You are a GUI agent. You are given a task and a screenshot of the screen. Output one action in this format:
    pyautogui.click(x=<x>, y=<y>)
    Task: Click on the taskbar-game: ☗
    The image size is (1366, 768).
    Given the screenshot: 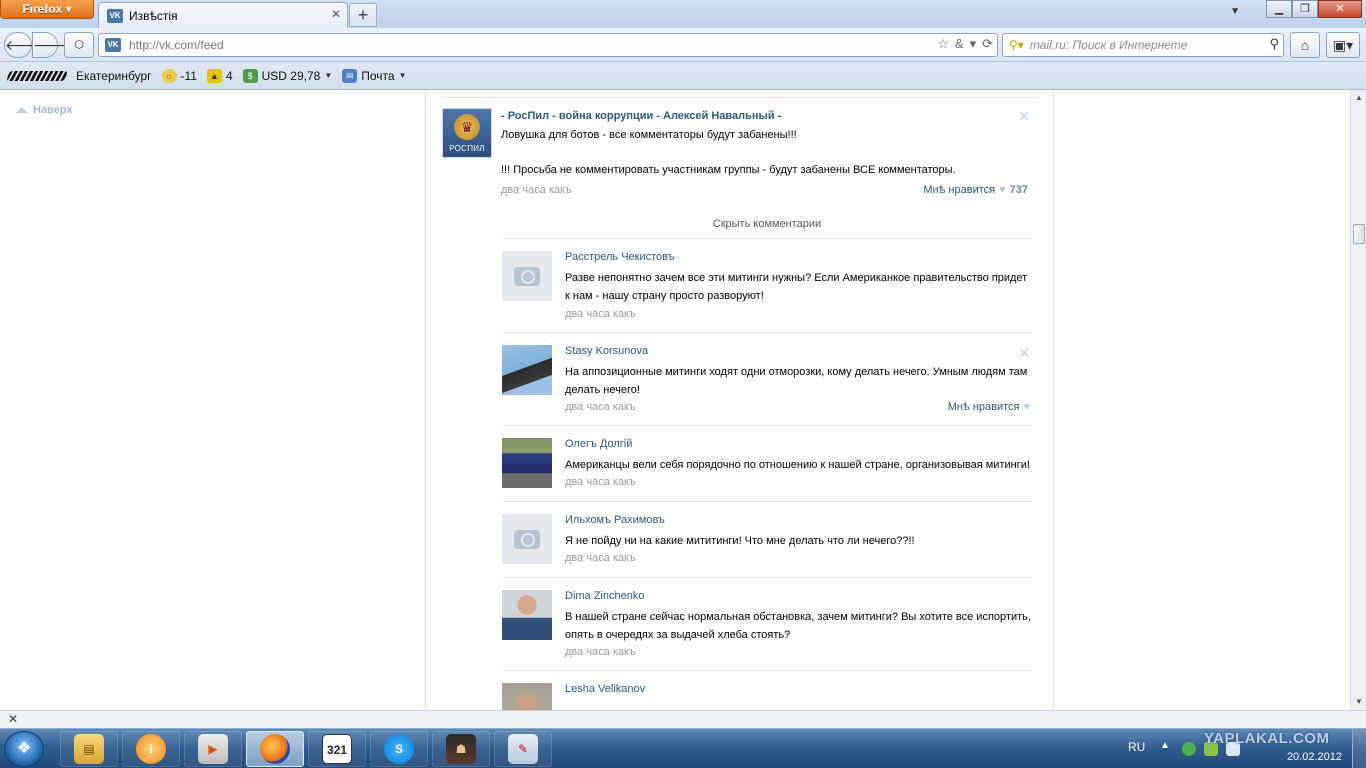 What is the action you would take?
    pyautogui.click(x=461, y=749)
    